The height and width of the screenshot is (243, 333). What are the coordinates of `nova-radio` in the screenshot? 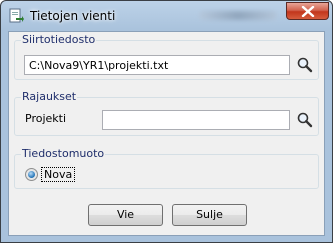 It's located at (31, 174).